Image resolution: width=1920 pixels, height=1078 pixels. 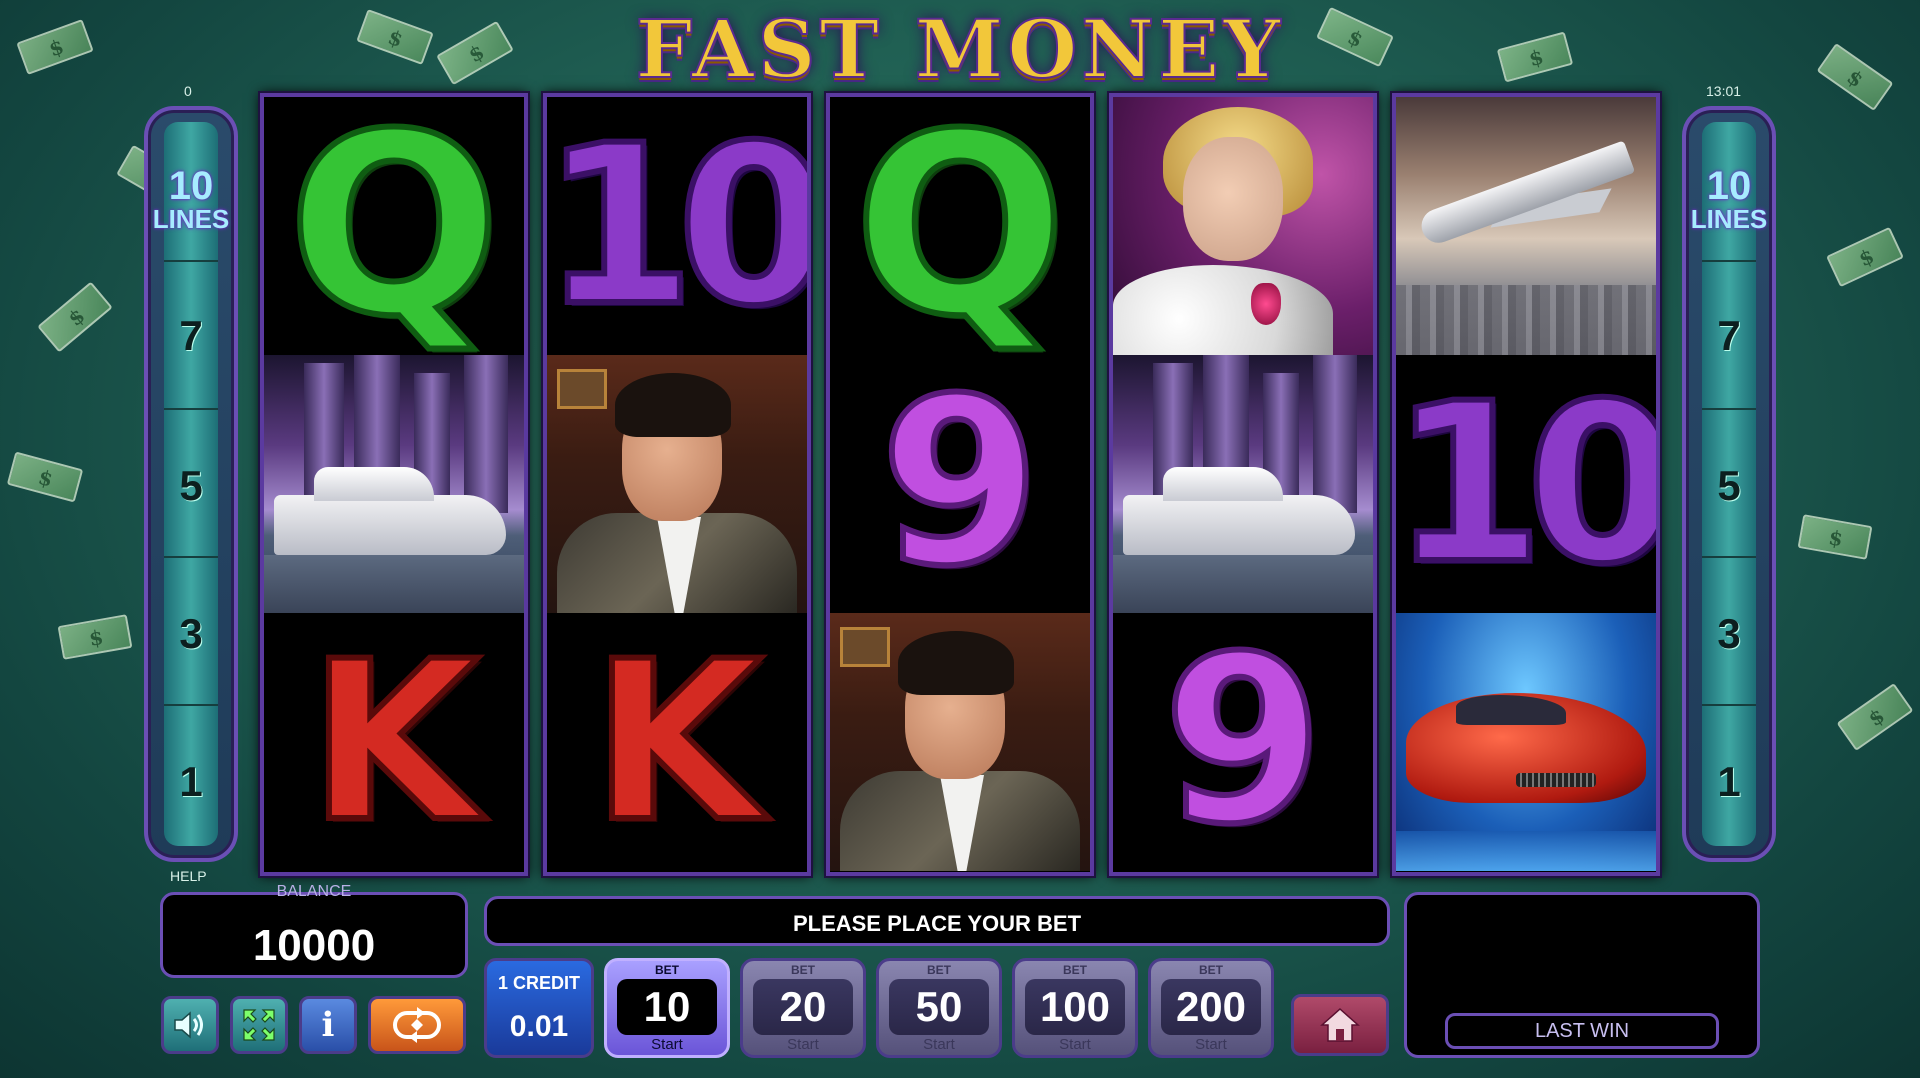 What do you see at coordinates (1724, 91) in the screenshot?
I see `clock: 13:01` at bounding box center [1724, 91].